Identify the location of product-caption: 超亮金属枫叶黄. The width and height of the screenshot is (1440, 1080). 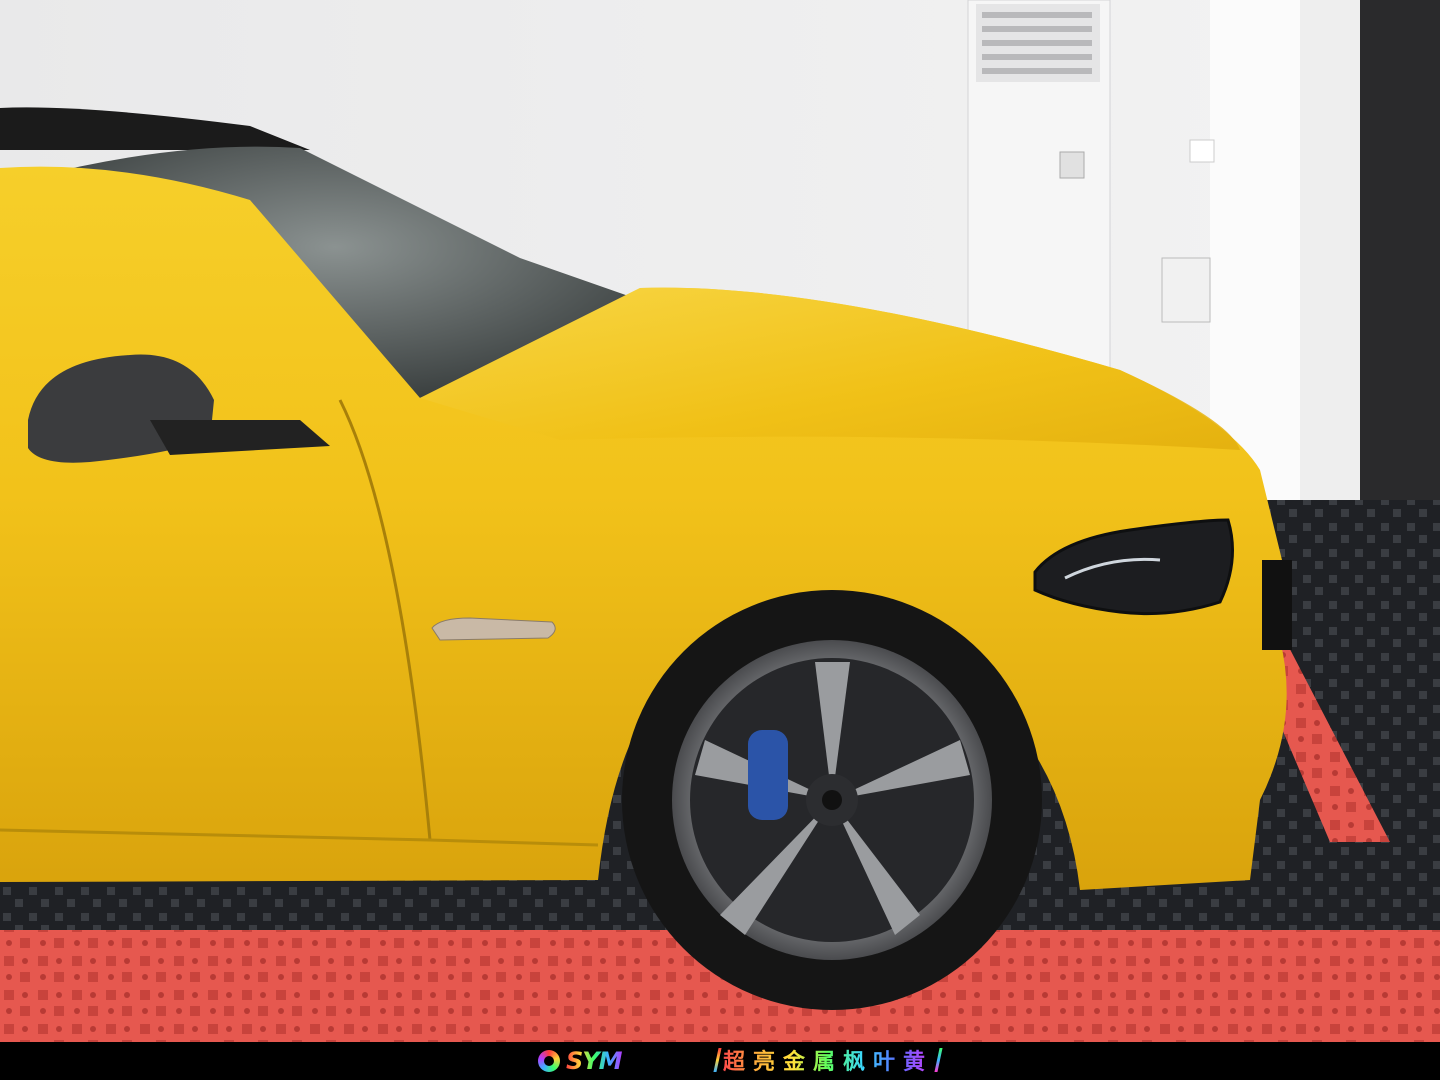
(828, 1060).